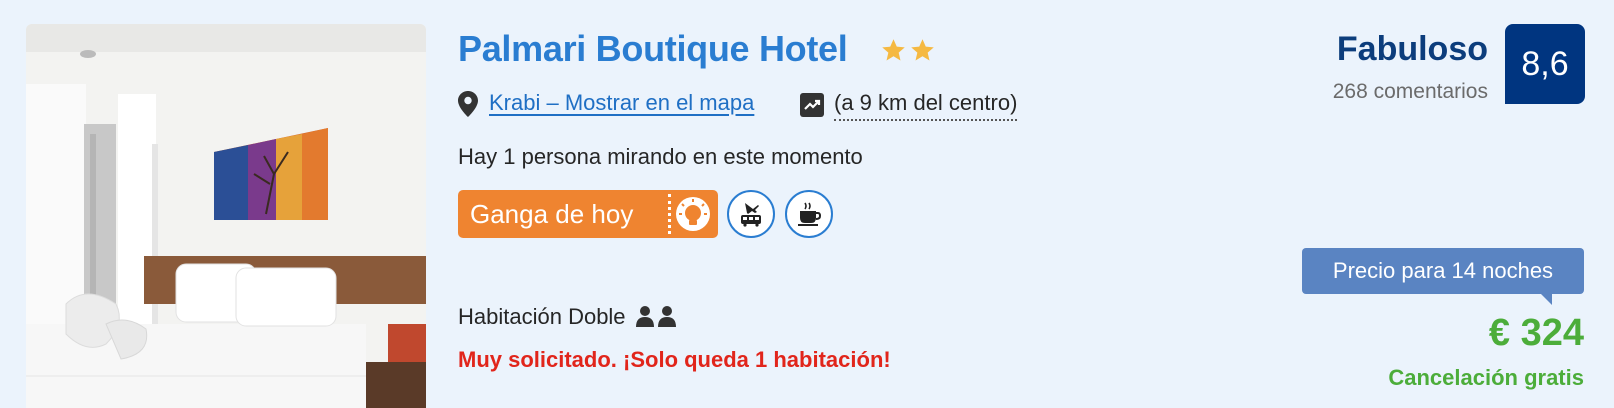  Describe the element at coordinates (1545, 64) in the screenshot. I see `review-score-badge: 8,6` at that location.